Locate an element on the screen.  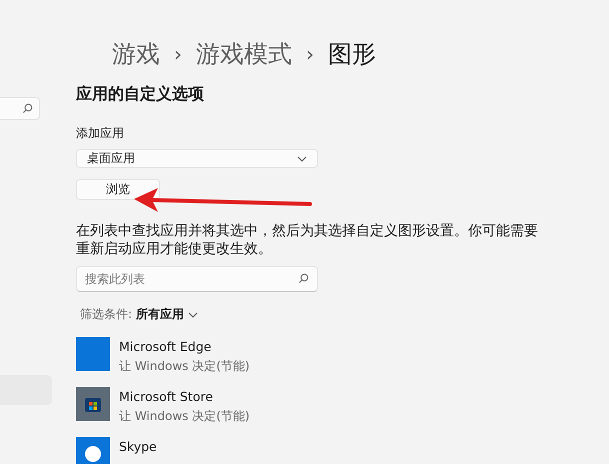
field-label: 添加应用 is located at coordinates (100, 133).